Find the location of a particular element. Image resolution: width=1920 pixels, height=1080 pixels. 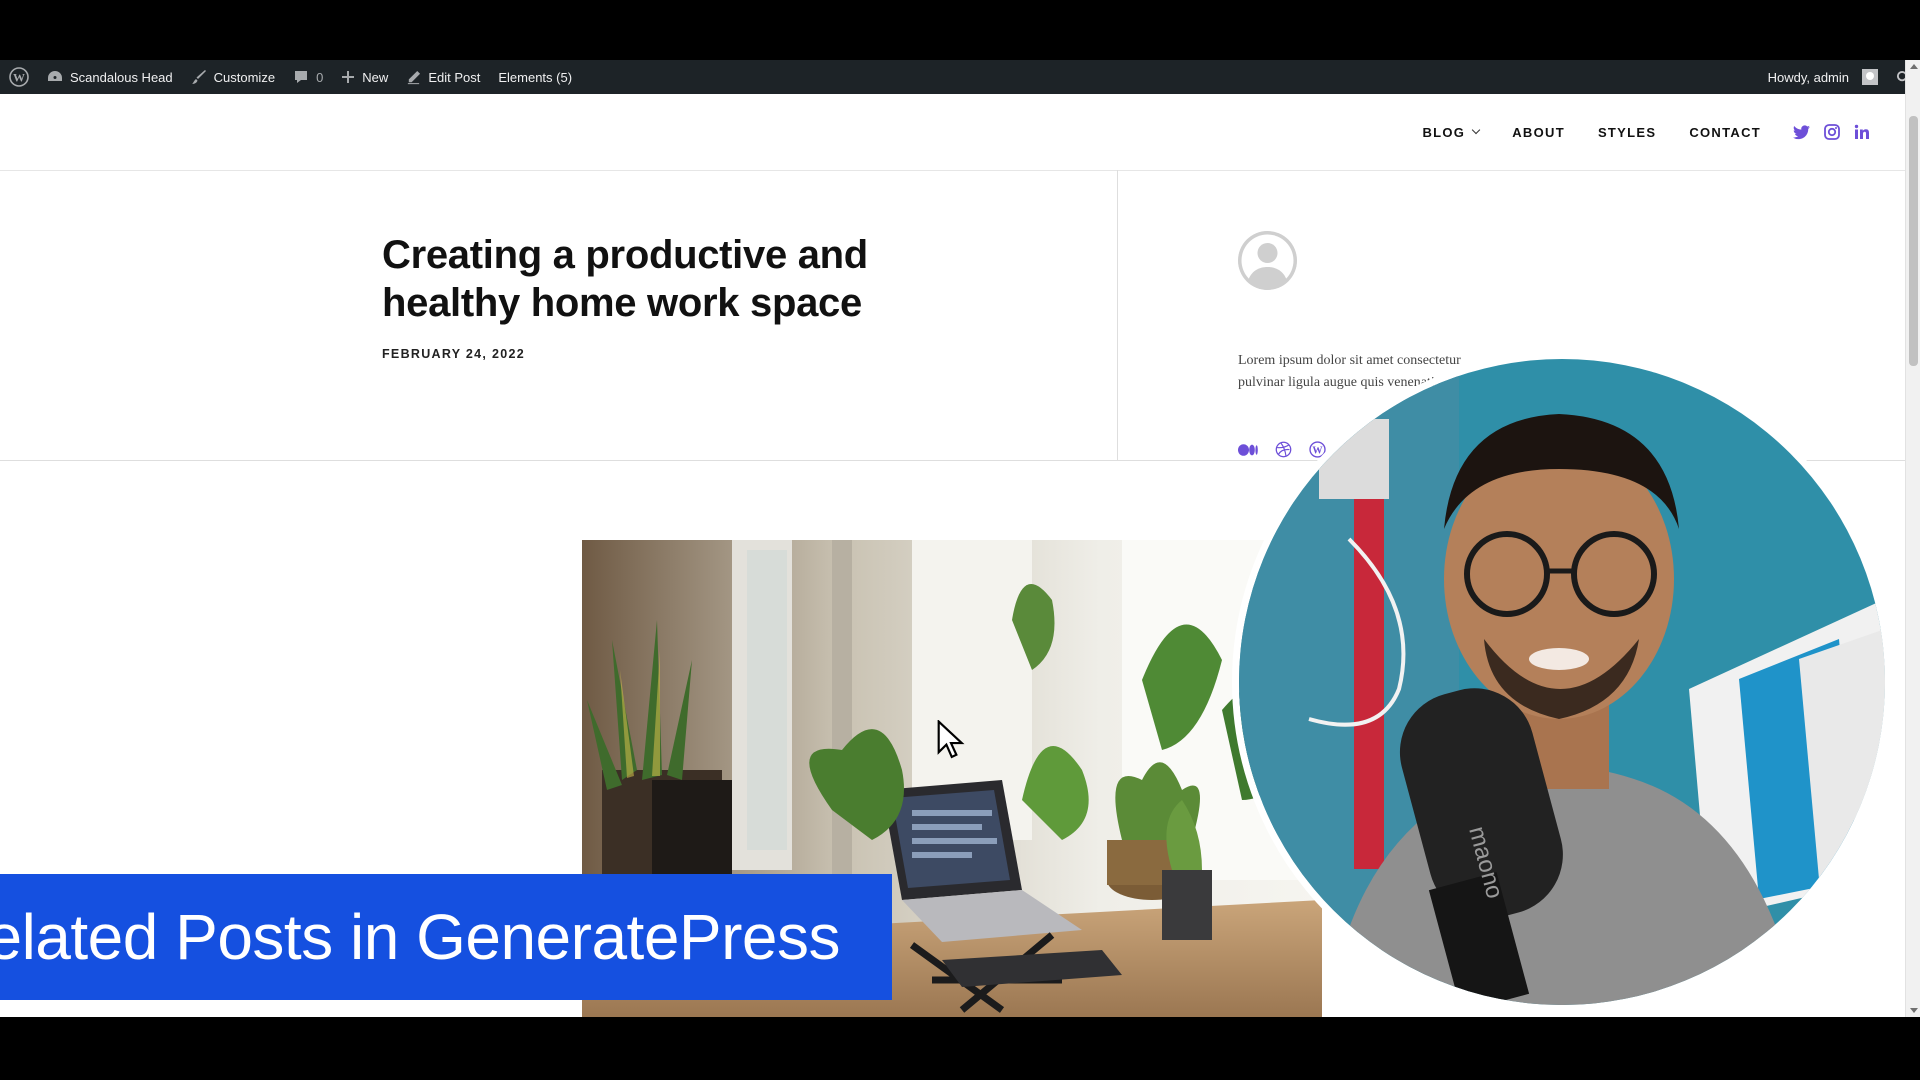

medium-link is located at coordinates (1248, 449).